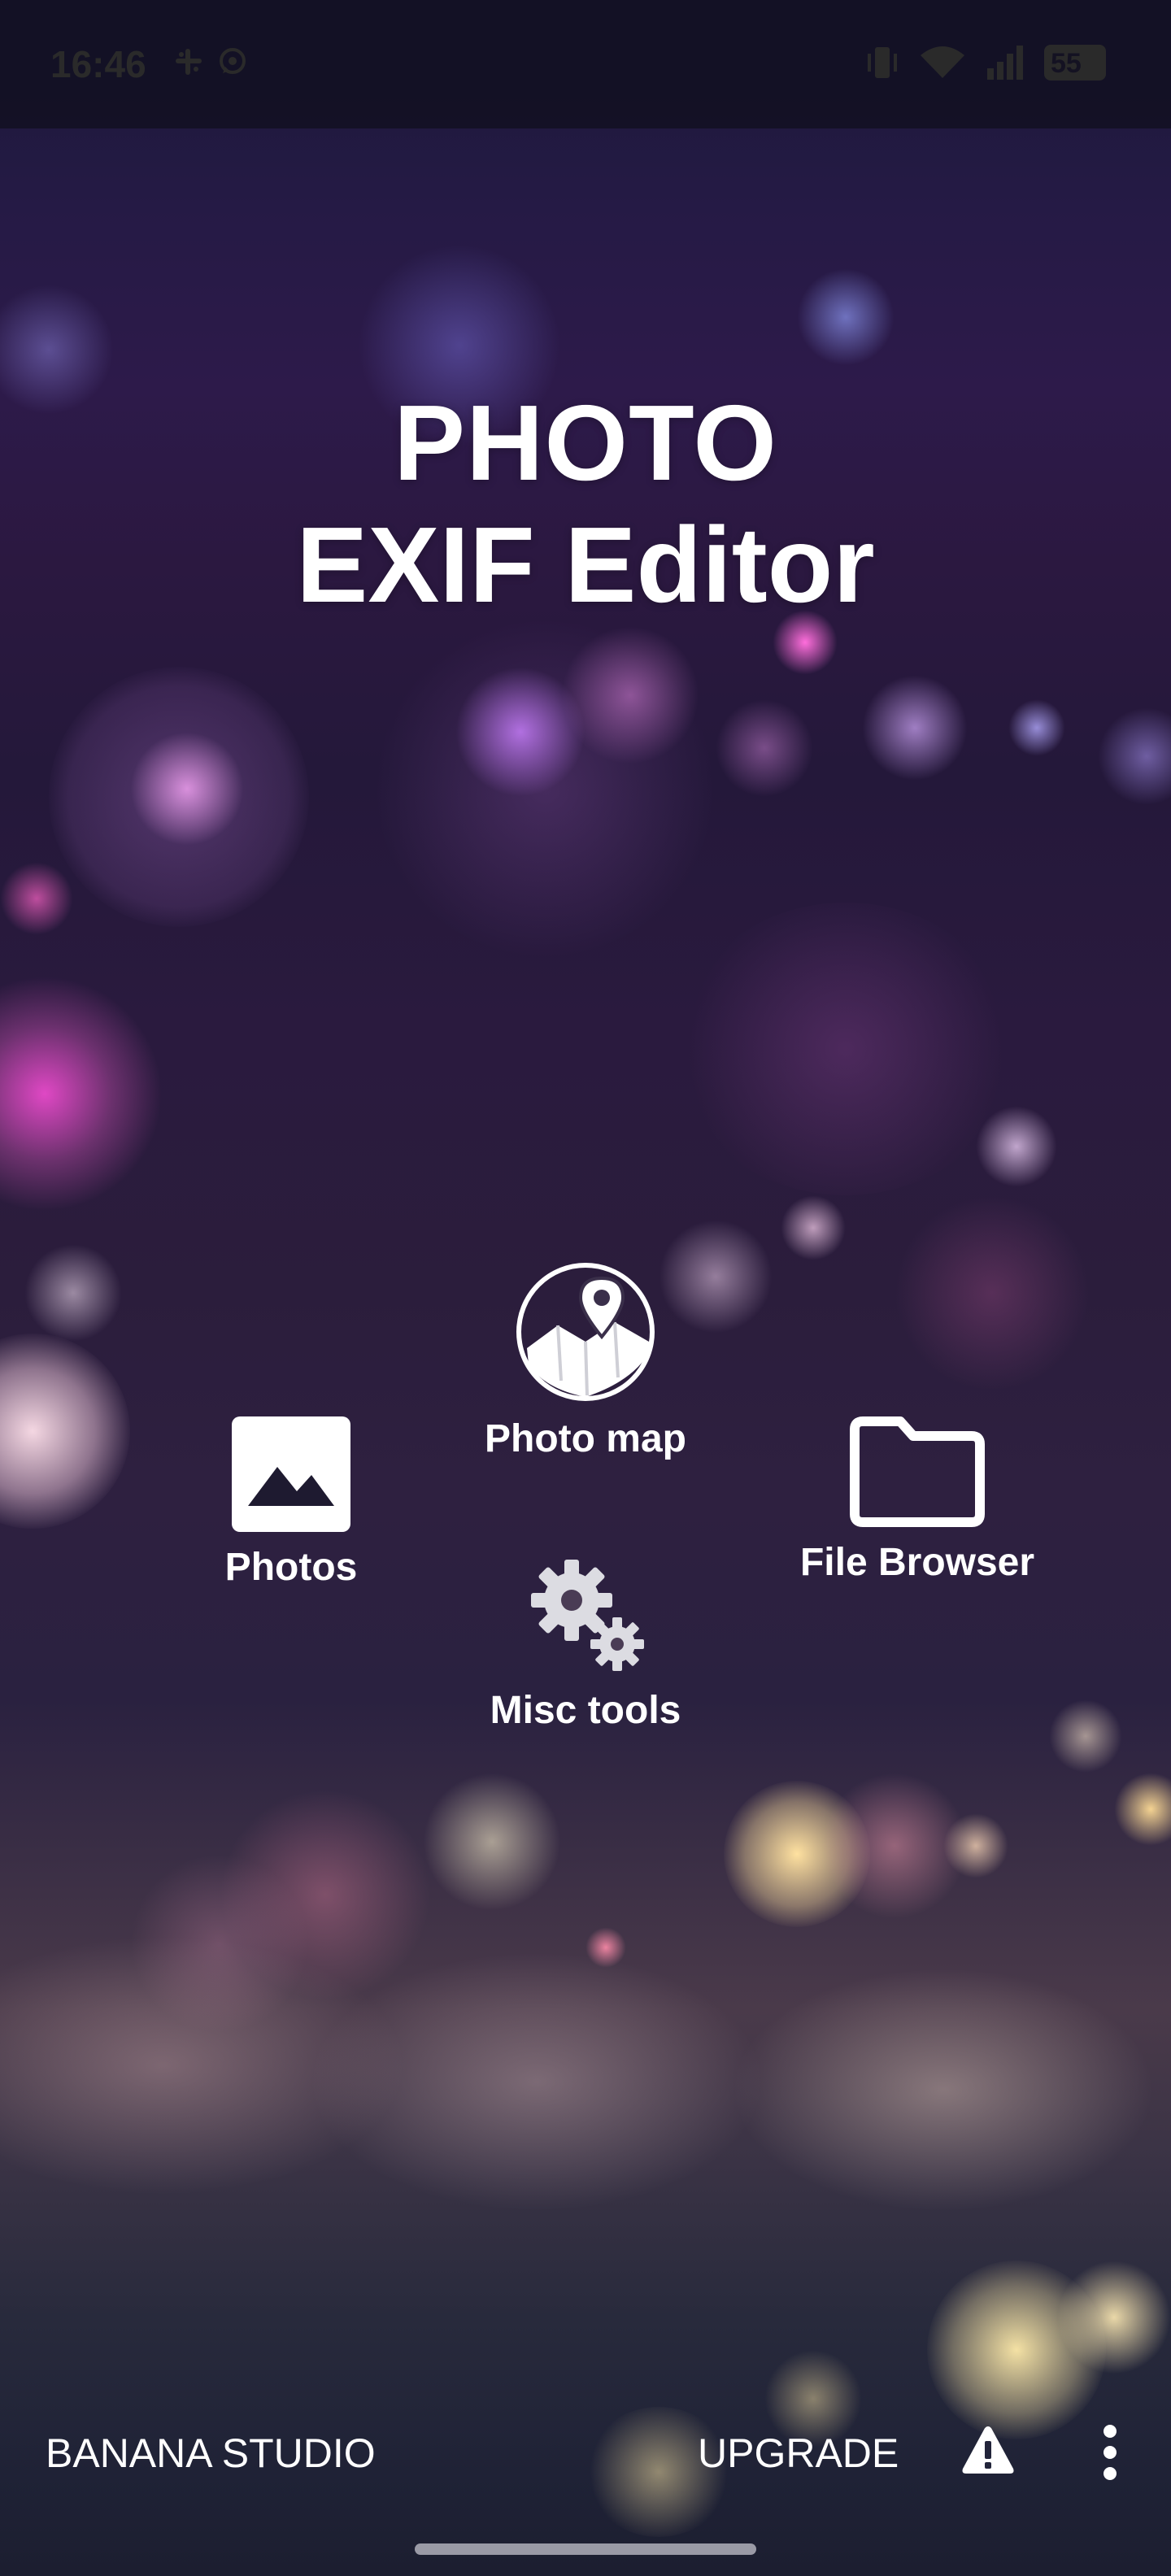 Image resolution: width=1171 pixels, height=2576 pixels. Describe the element at coordinates (585, 1439) in the screenshot. I see `photo-map-label: Photo map` at that location.